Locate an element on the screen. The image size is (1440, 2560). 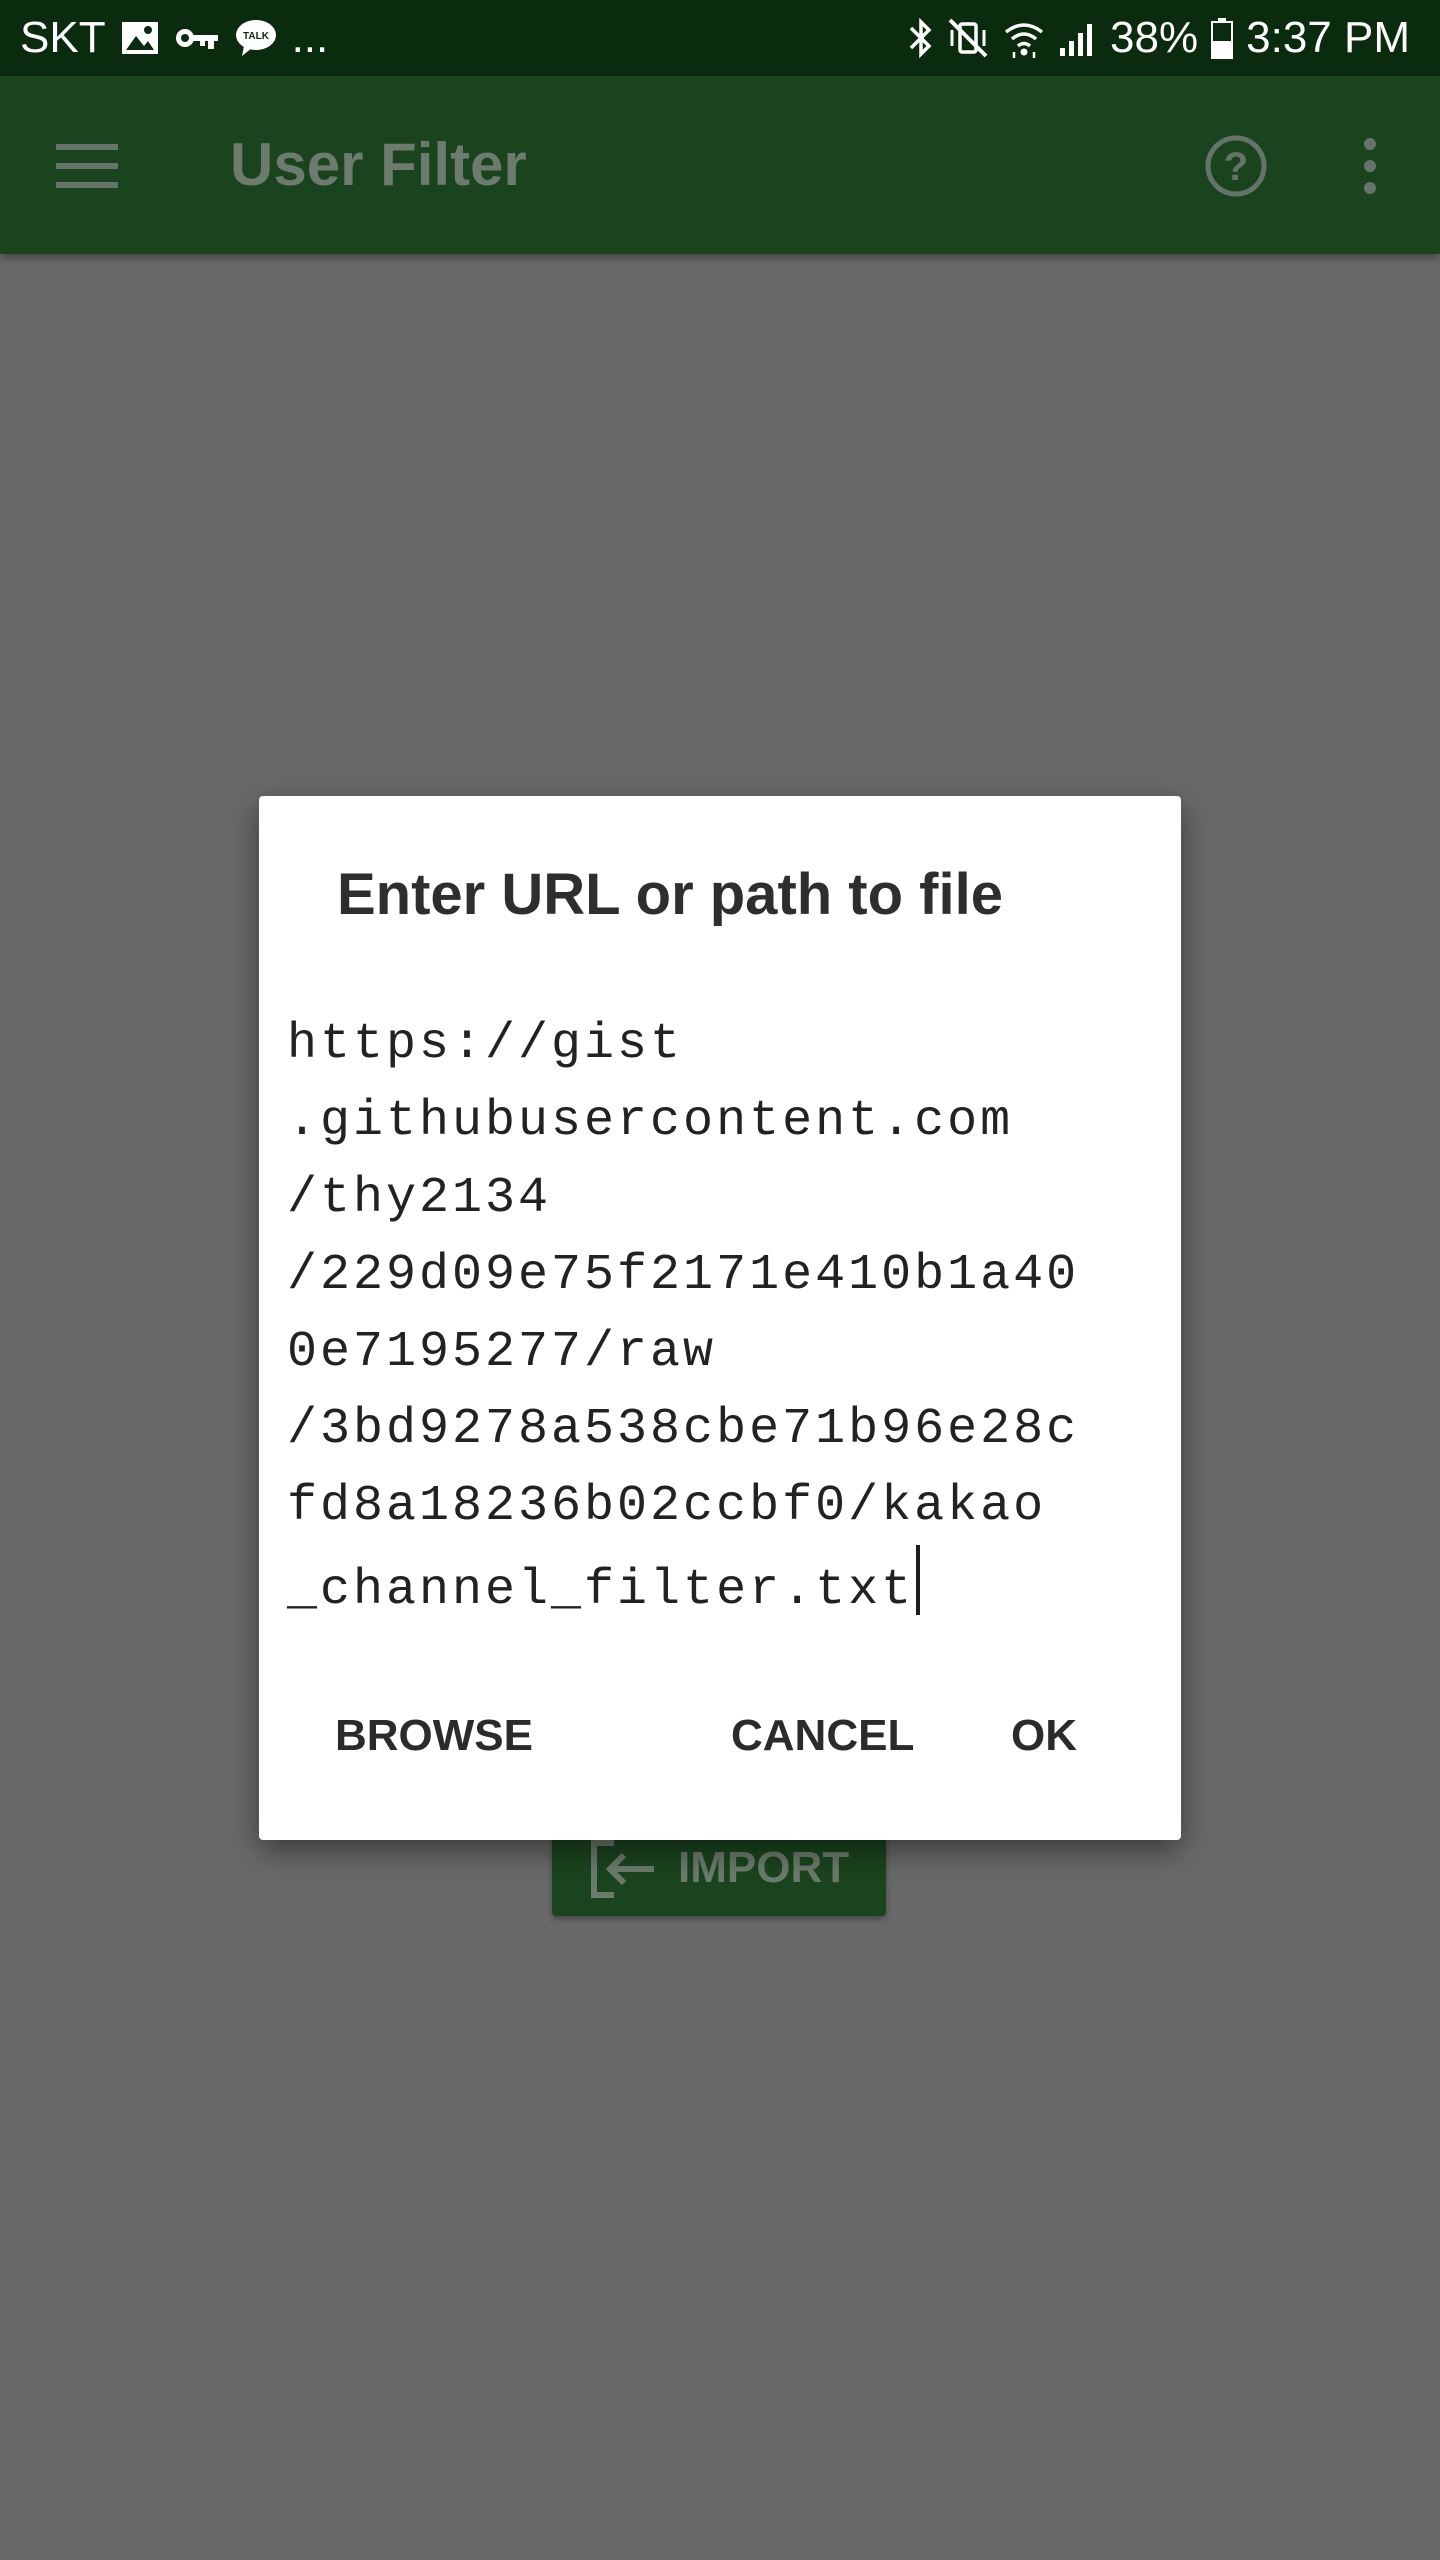
ok-button: OK is located at coordinates (1044, 1736).